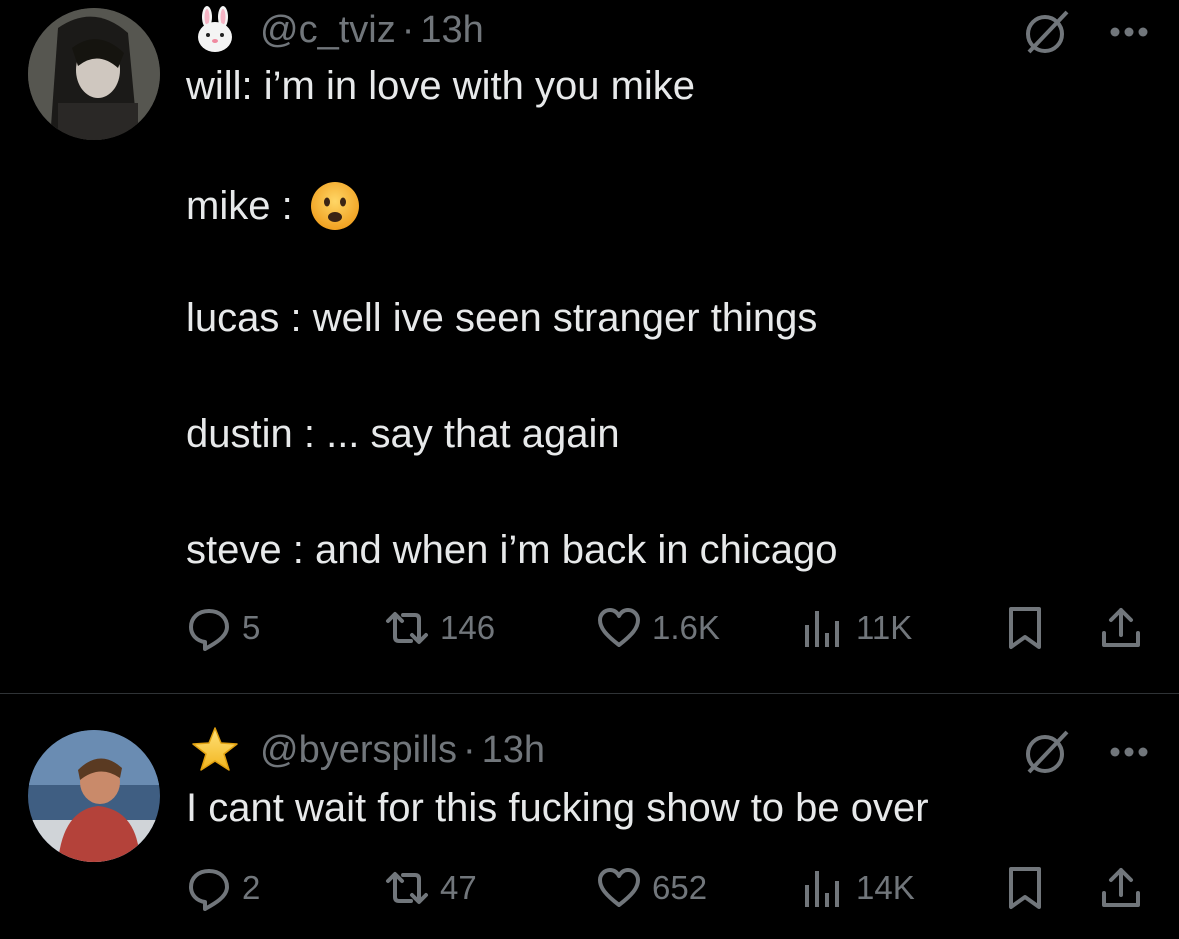 The height and width of the screenshot is (939, 1179). I want to click on retweet-button: 146, so click(439, 628).